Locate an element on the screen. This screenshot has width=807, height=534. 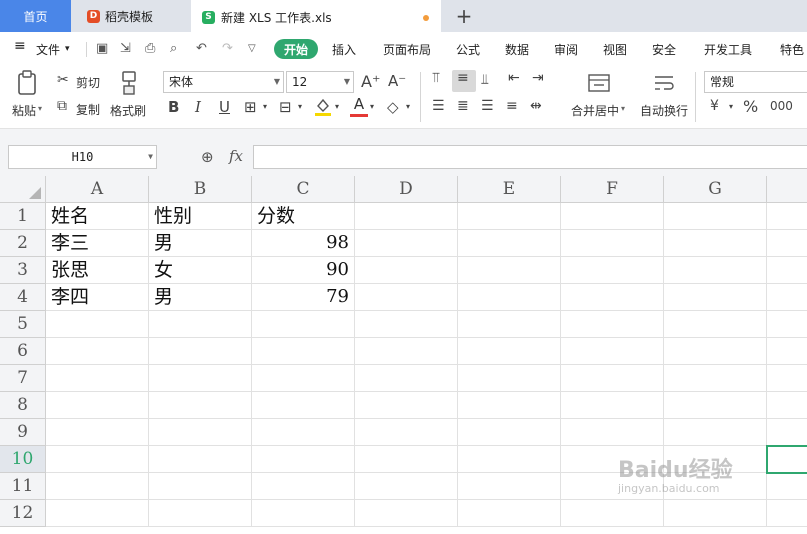
fx-icon: fx is located at coordinates (236, 156).